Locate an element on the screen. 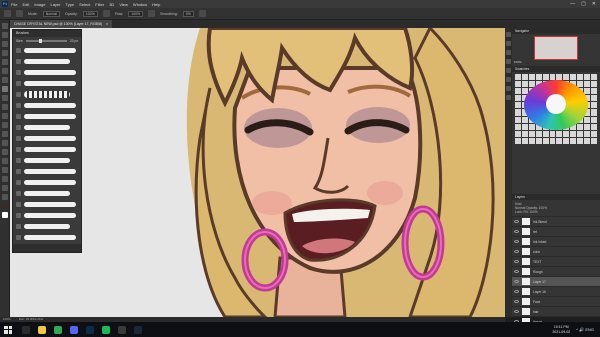 The width and height of the screenshot is (600, 337). swatches-tab: Swatches is located at coordinates (556, 69).